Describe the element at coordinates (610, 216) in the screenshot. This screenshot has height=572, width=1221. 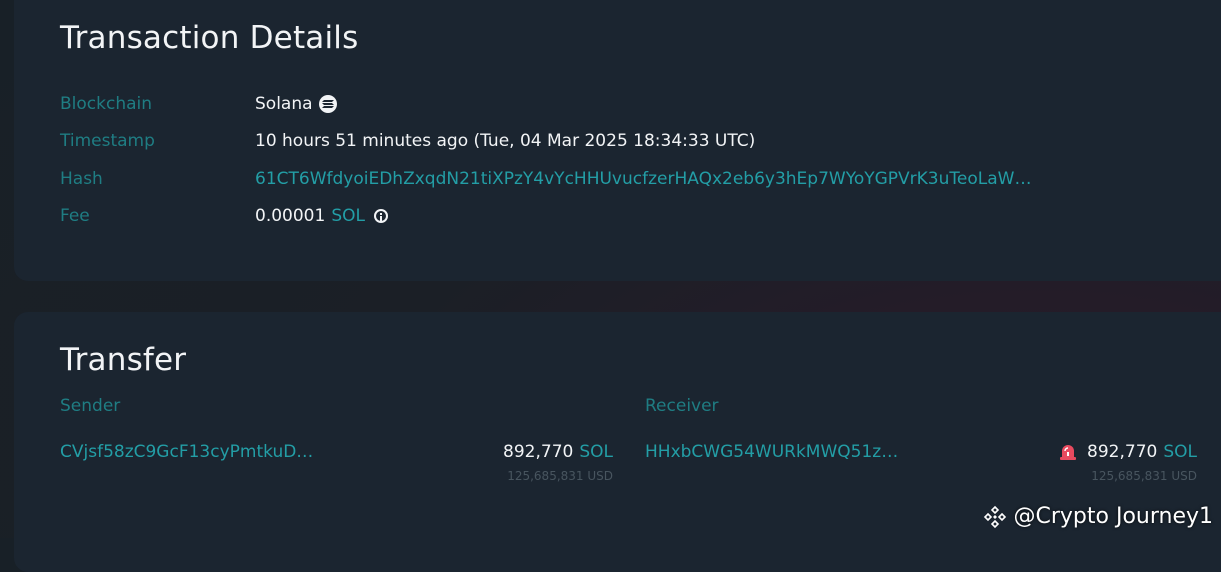
I see `fee-row: Fee 0.00001 SOL` at that location.